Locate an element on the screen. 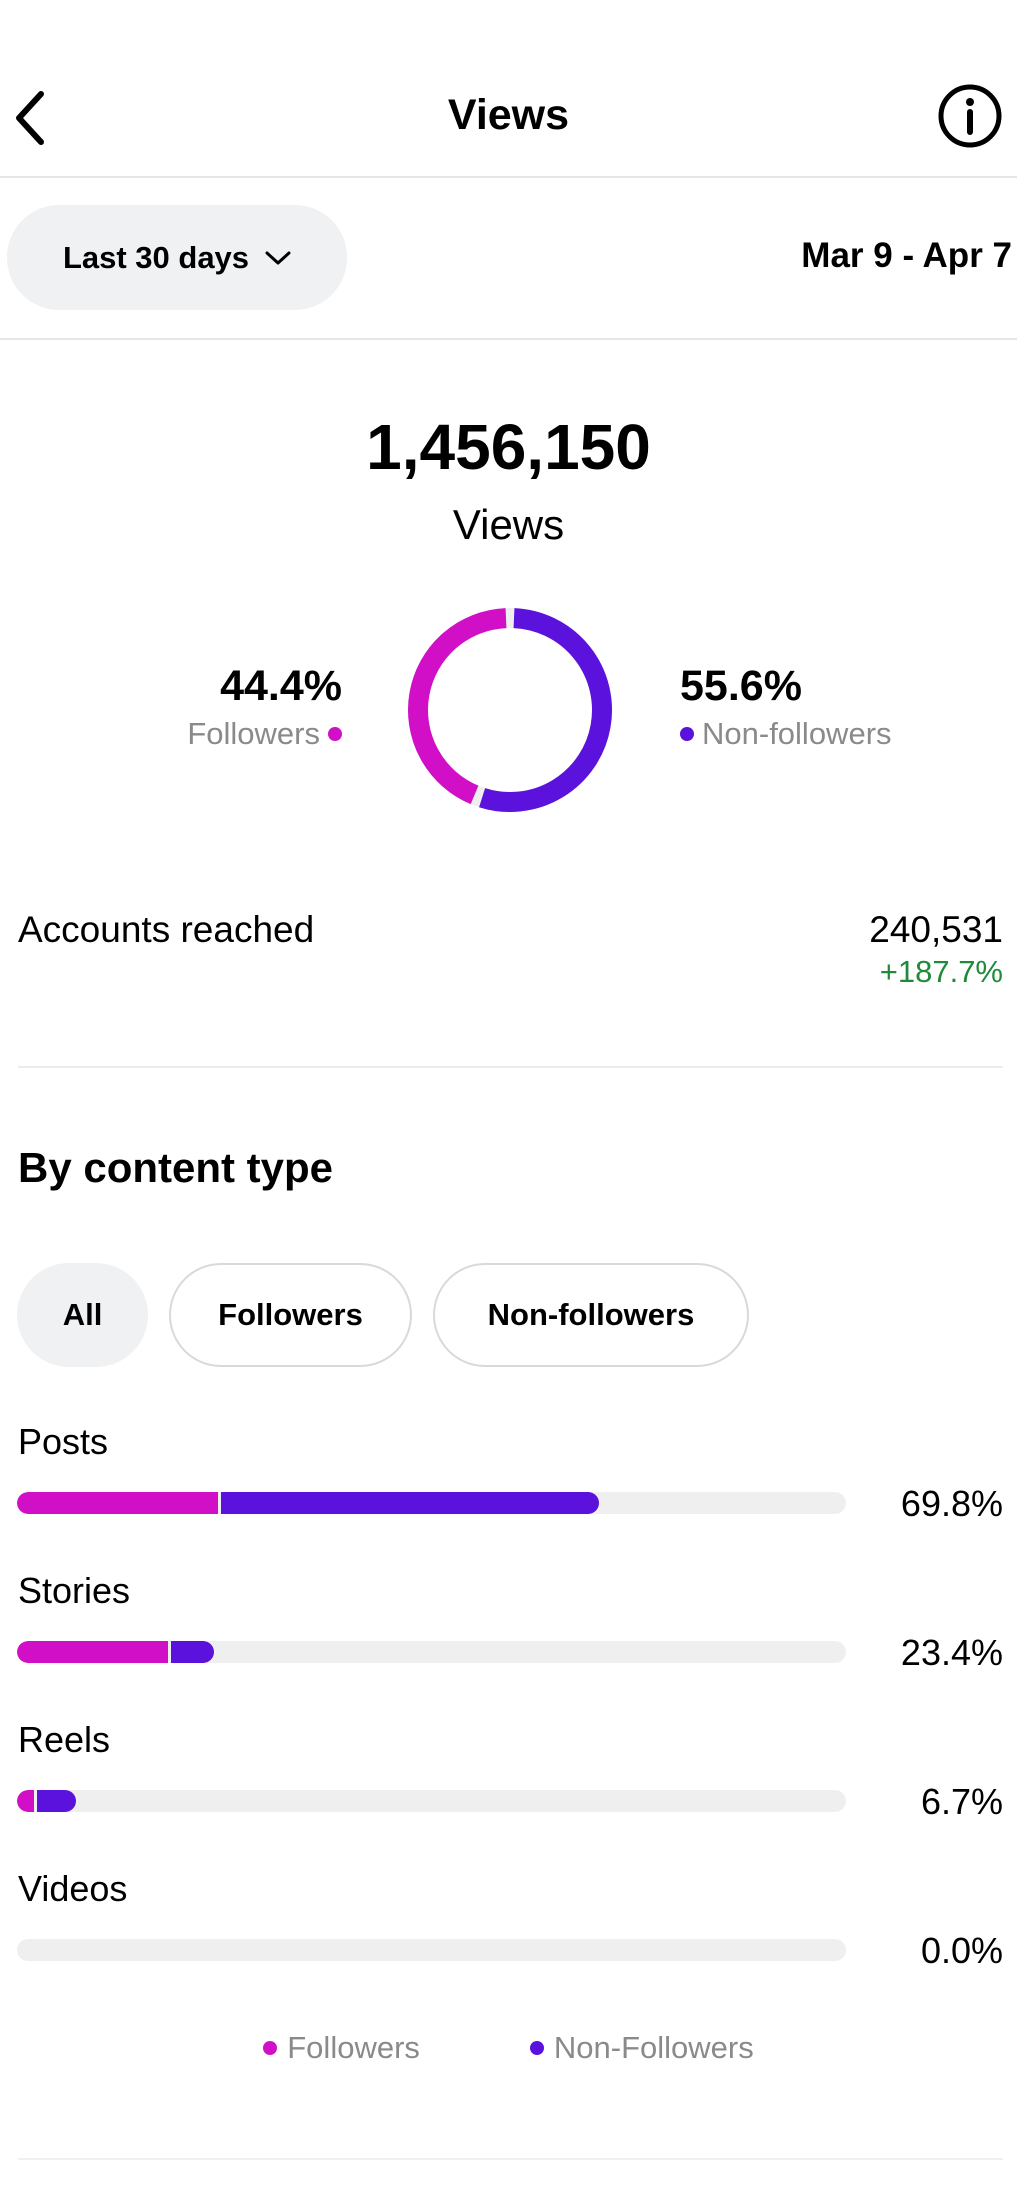 The height and width of the screenshot is (2202, 1017). bar-stories-non-followers is located at coordinates (192, 1652).